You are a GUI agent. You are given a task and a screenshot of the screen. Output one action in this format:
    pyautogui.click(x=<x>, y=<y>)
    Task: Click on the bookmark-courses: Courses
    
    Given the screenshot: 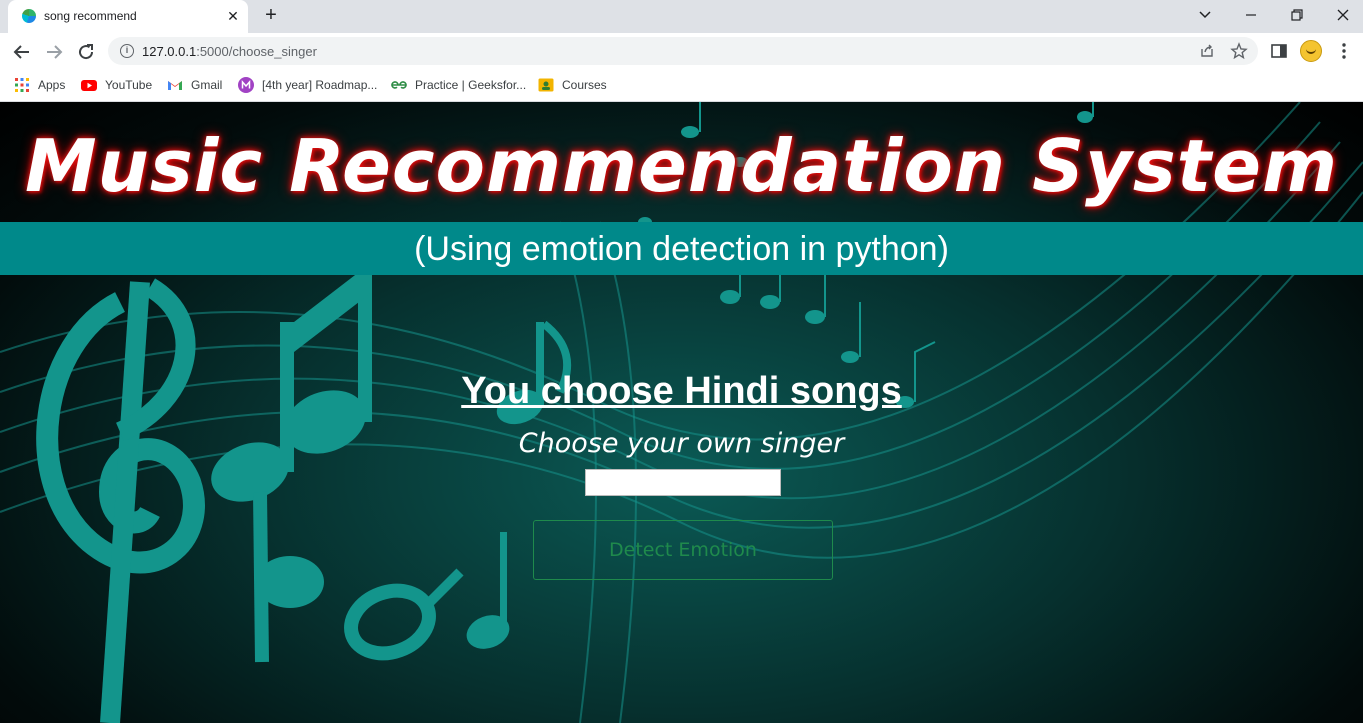 What is the action you would take?
    pyautogui.click(x=572, y=85)
    